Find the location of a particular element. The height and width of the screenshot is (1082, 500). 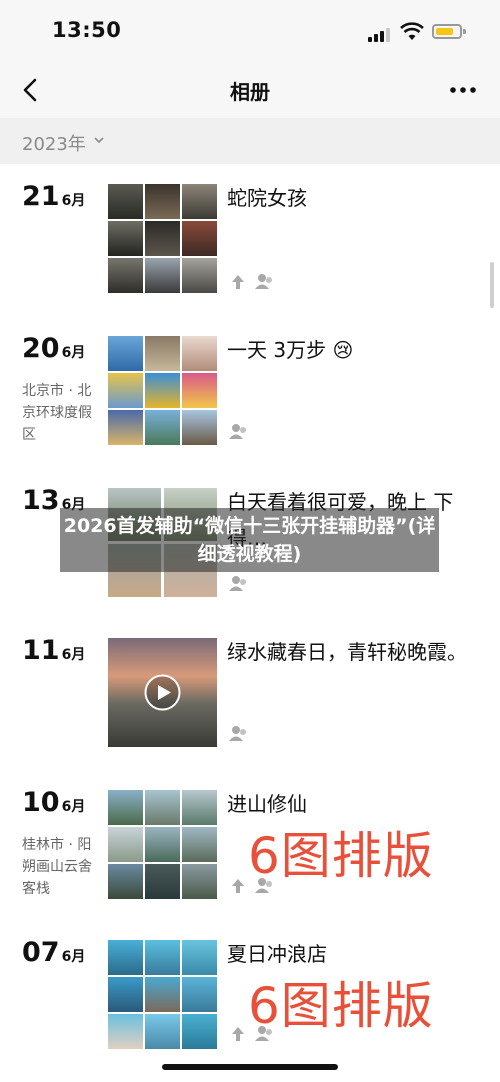

album-entry: 21 6月 蛇院女孩 is located at coordinates (250, 240).